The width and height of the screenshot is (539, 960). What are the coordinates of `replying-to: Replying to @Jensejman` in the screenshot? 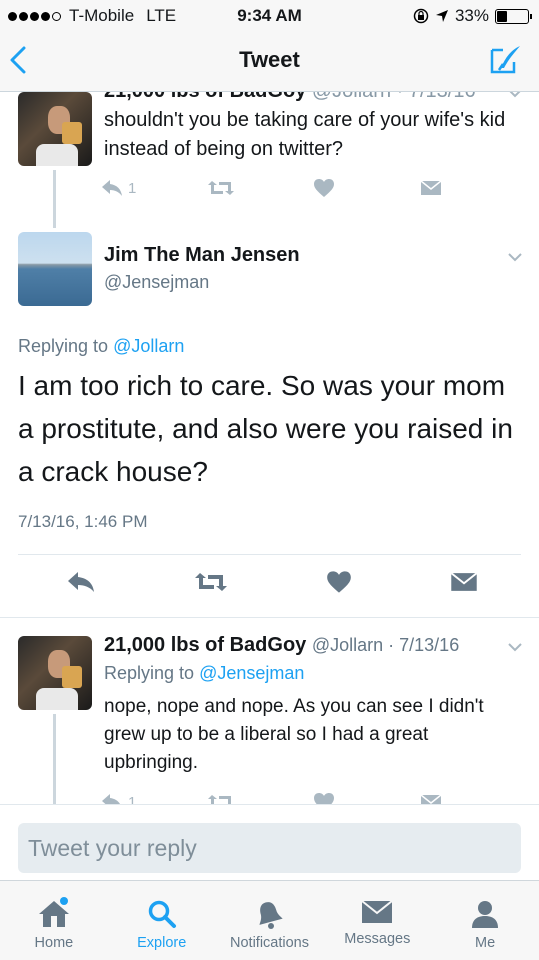 It's located at (204, 673).